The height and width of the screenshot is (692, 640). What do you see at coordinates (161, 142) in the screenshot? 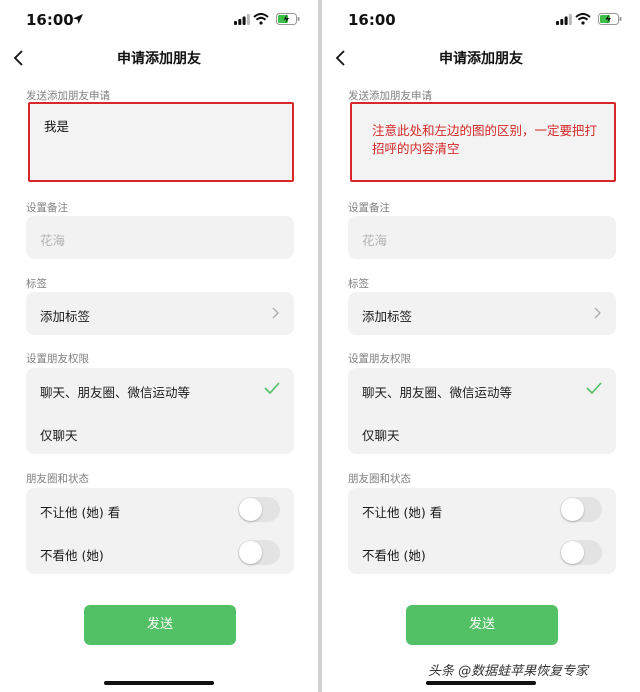
I see `greeting-input: 我是` at bounding box center [161, 142].